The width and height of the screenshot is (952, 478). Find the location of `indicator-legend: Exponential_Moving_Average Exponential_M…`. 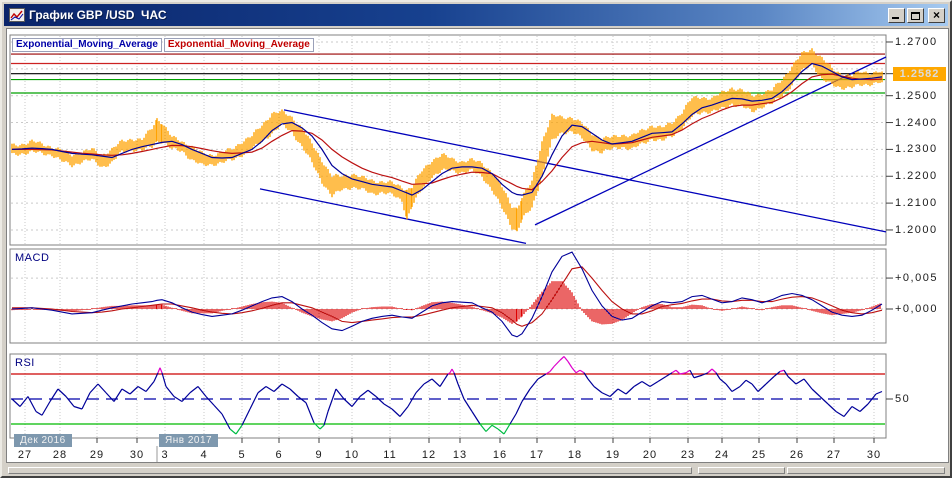

indicator-legend: Exponential_Moving_Average Exponential_M… is located at coordinates (163, 45).